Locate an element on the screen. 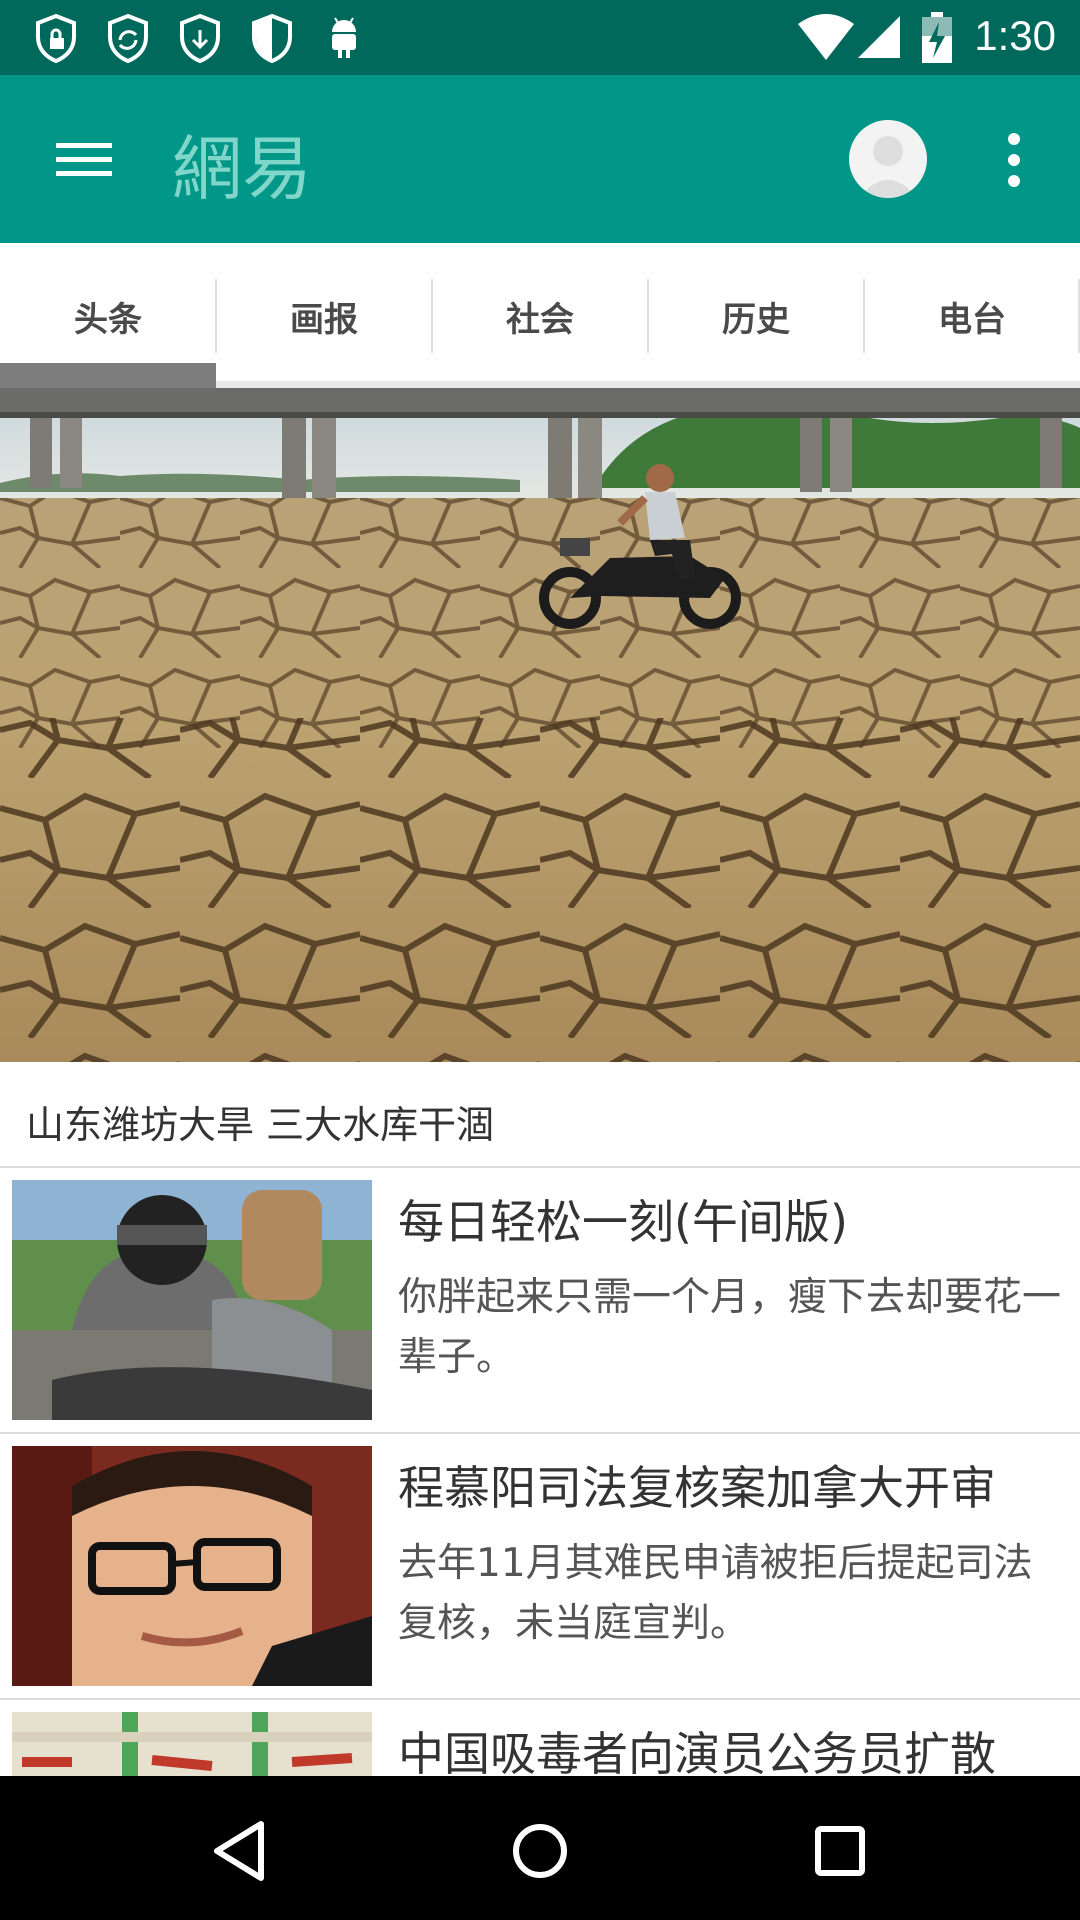  shield-lock-icon is located at coordinates (56, 38).